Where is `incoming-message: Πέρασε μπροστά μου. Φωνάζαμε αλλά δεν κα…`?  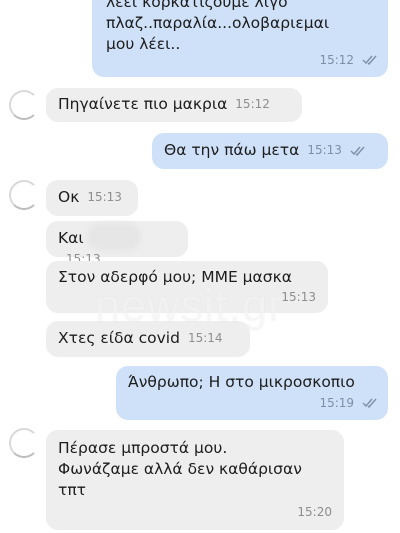
incoming-message: Πέρασε μπροστά μου. Φωνάζαμε αλλά δεν κα… is located at coordinates (195, 480).